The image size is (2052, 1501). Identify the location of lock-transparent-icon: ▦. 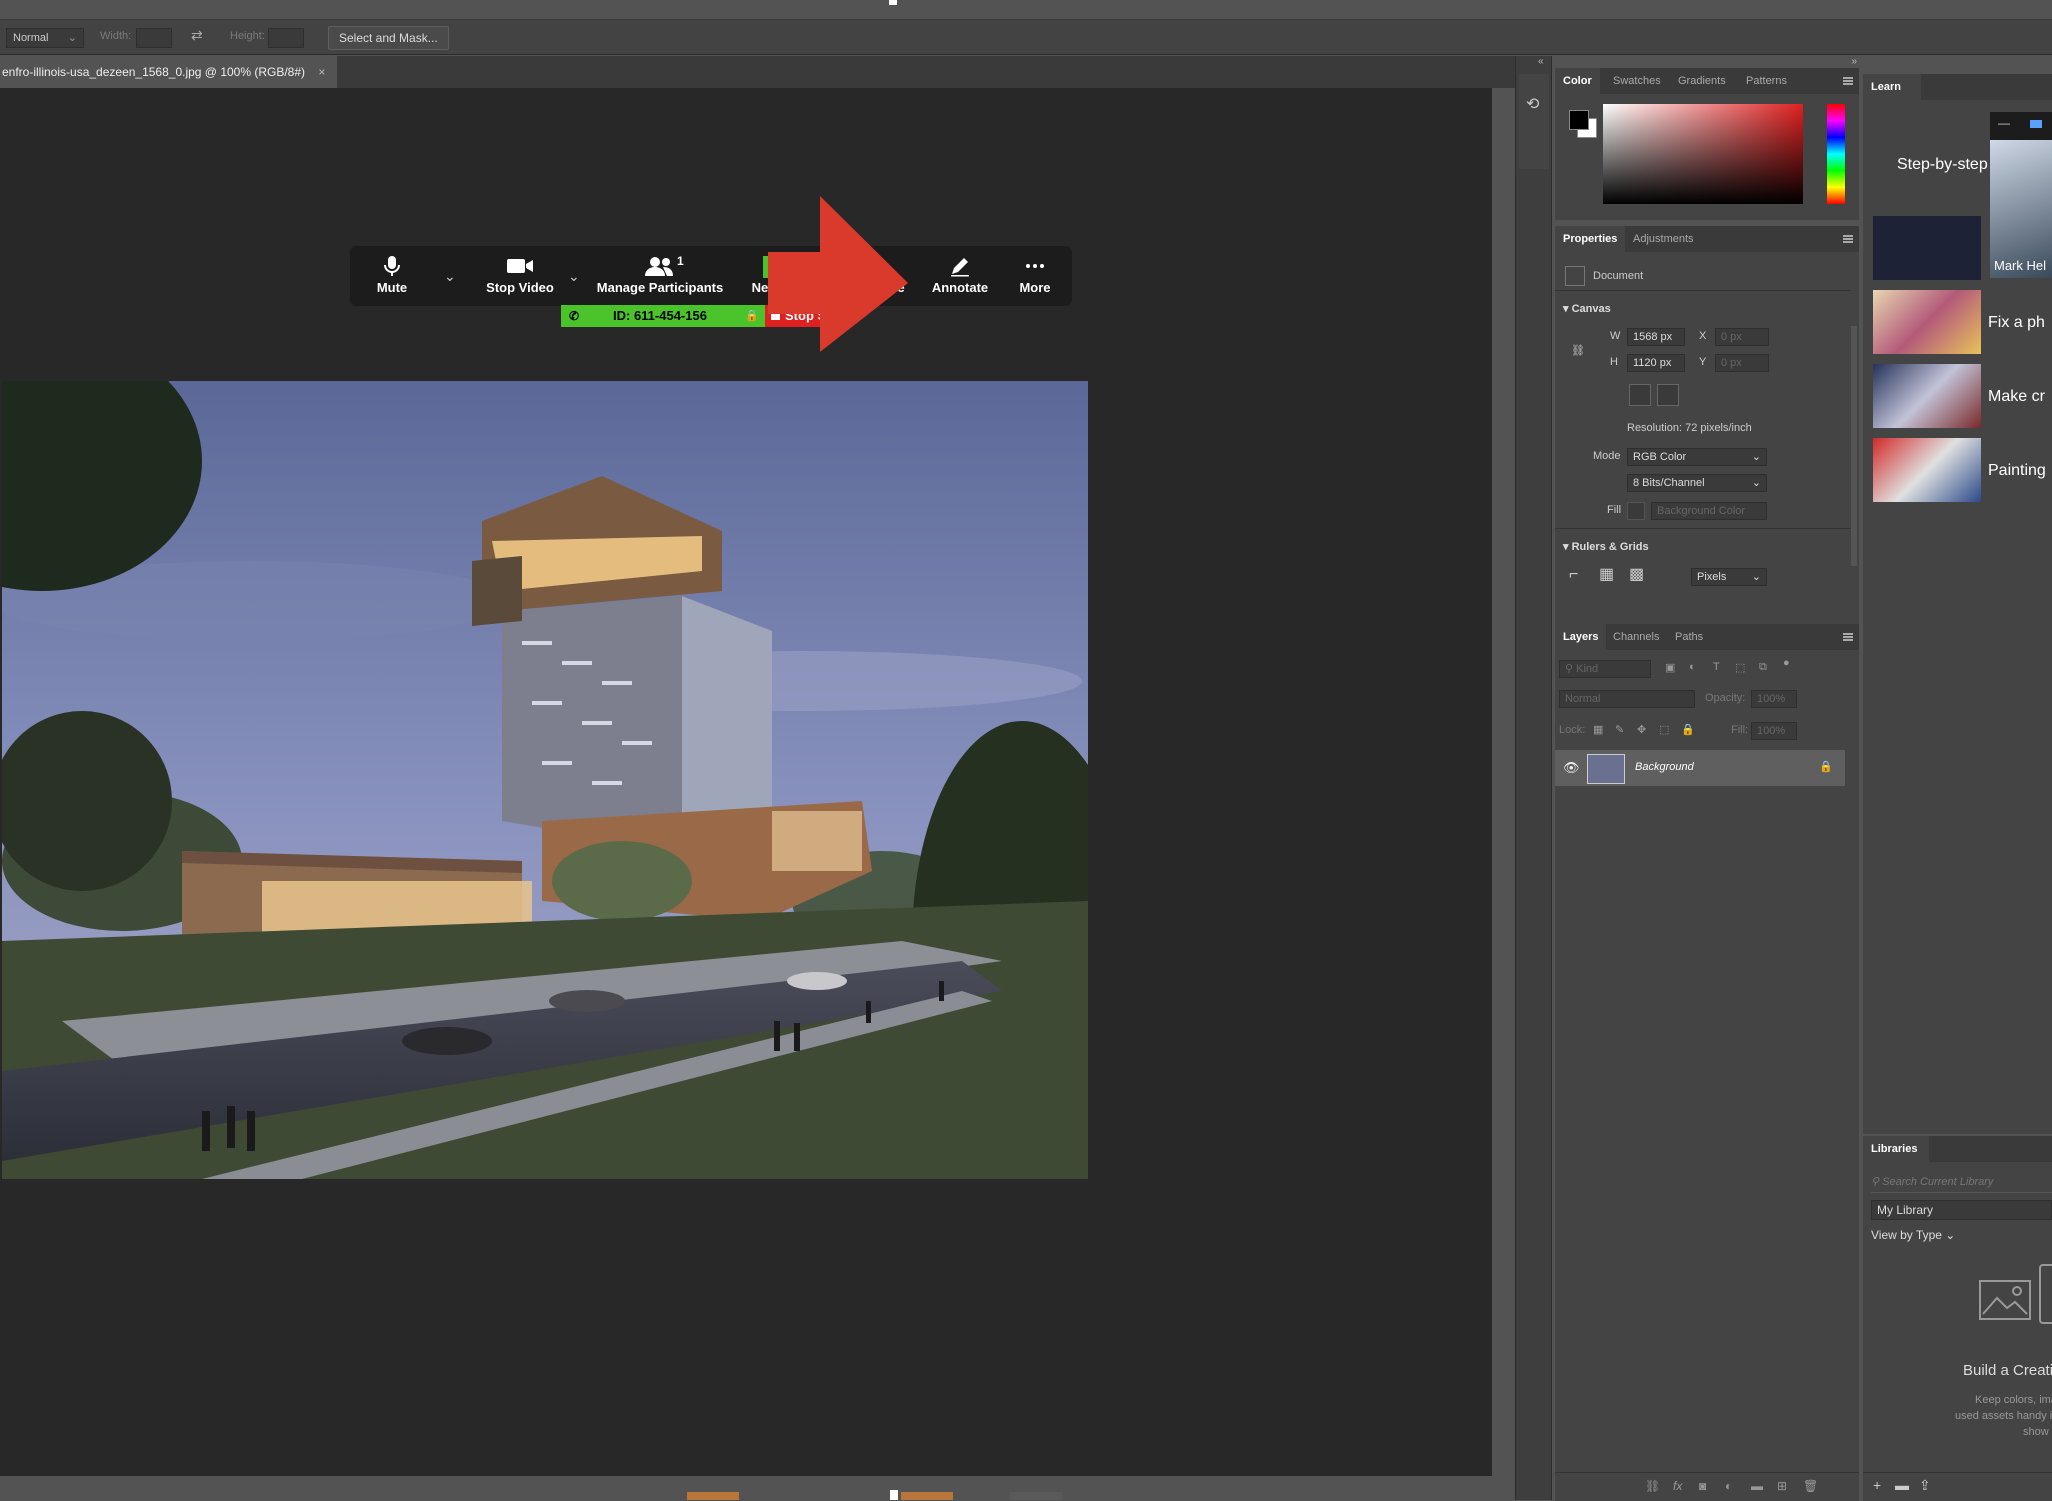
(1598, 729).